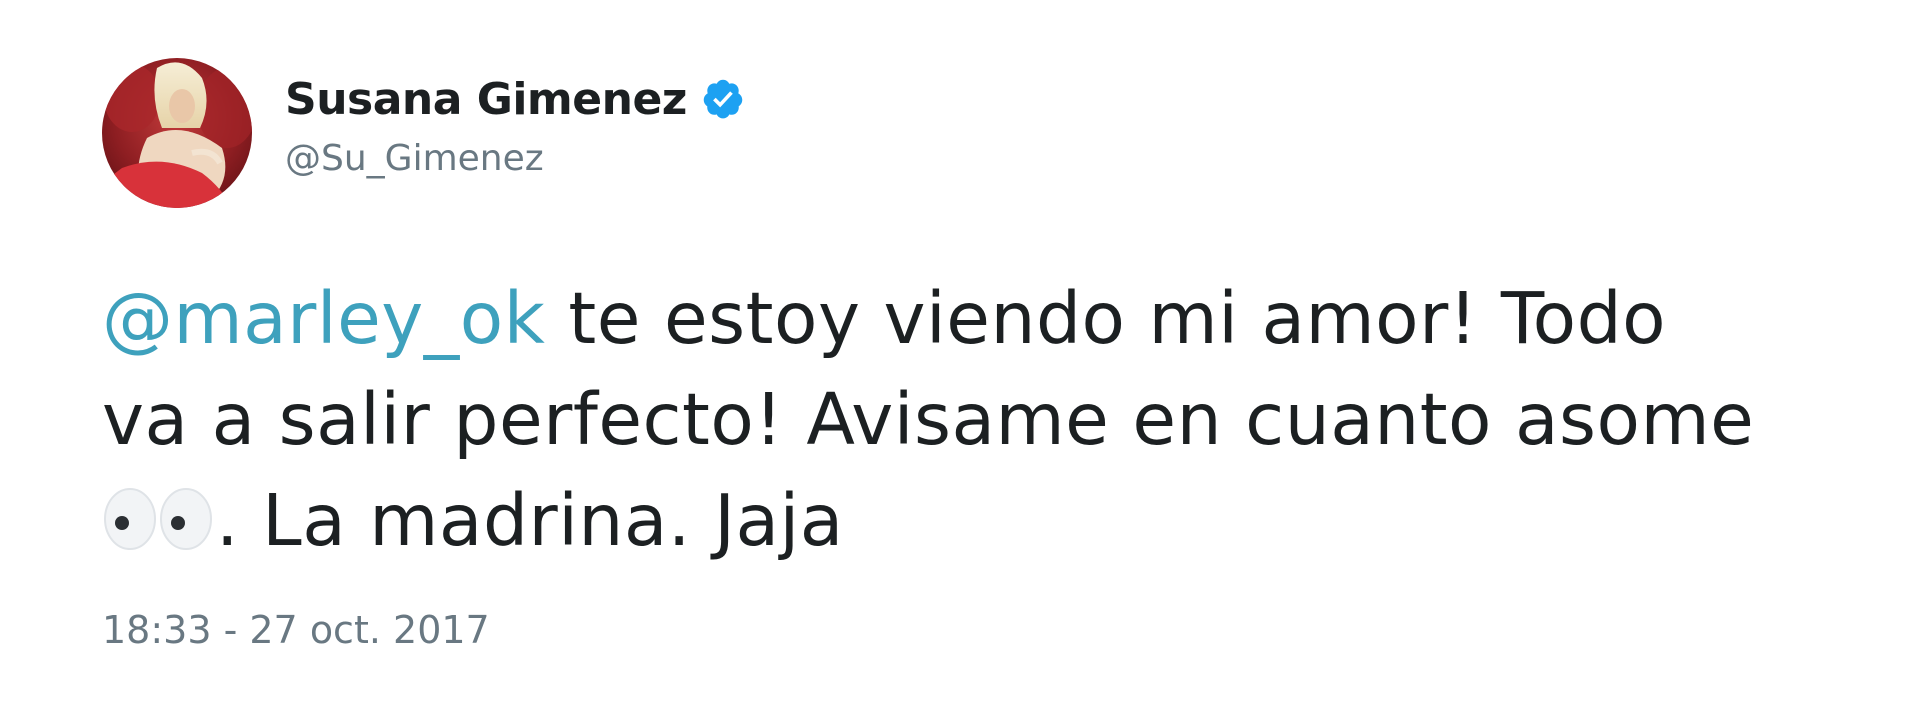 The height and width of the screenshot is (726, 1920). I want to click on avatar, so click(177, 133).